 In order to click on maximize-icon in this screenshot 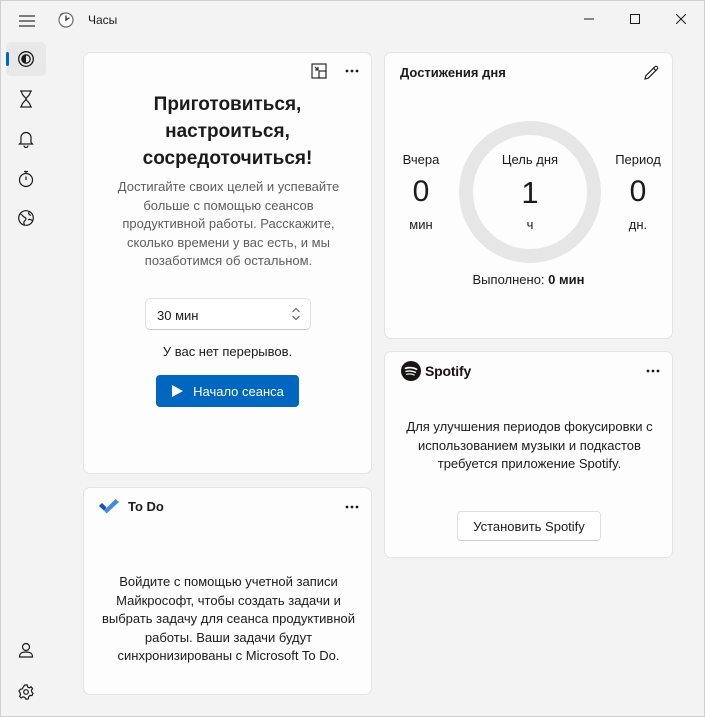, I will do `click(635, 19)`.